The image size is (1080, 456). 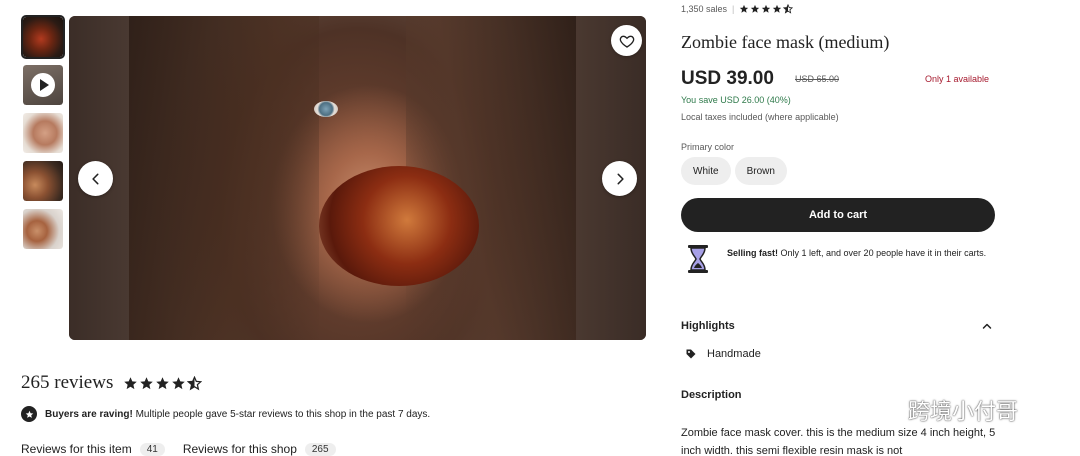 What do you see at coordinates (152, 449) in the screenshot?
I see `tab-count-badge: 41` at bounding box center [152, 449].